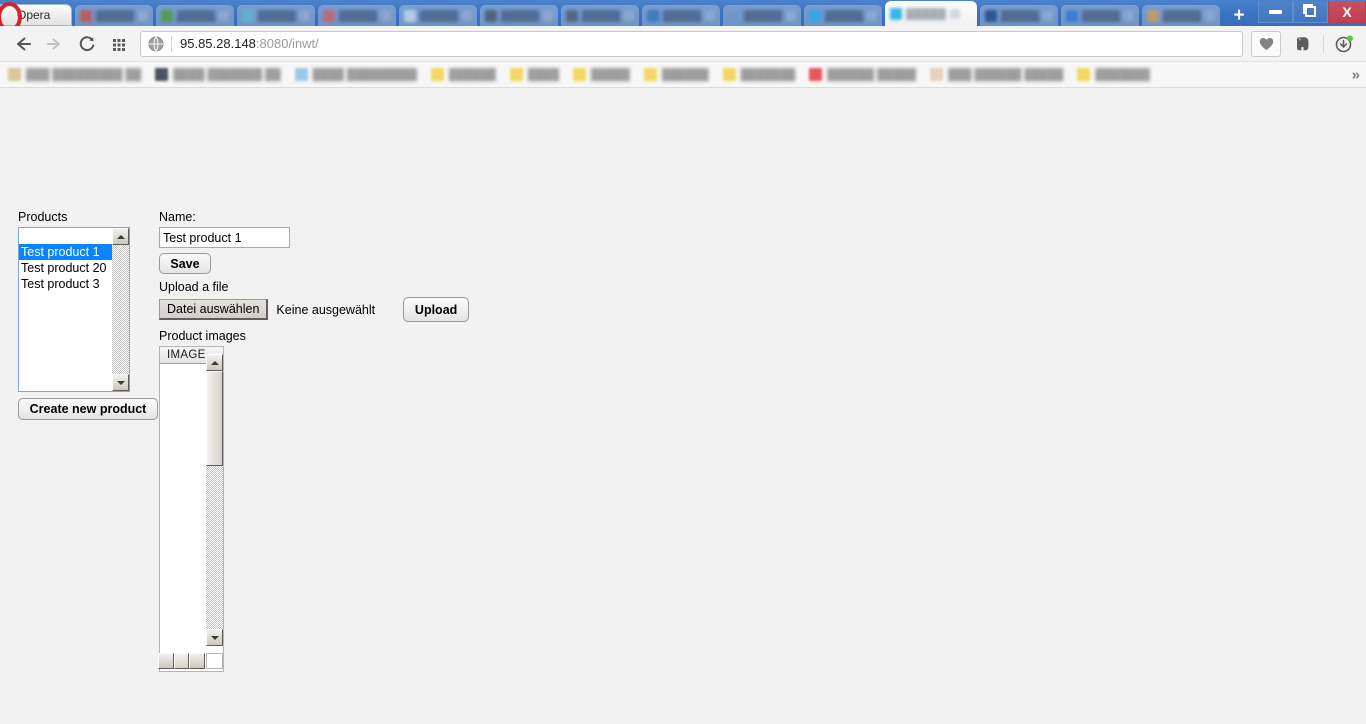 The height and width of the screenshot is (724, 1366). What do you see at coordinates (996, 75) in the screenshot?
I see `bookmark-item: ███ ██████ █████` at bounding box center [996, 75].